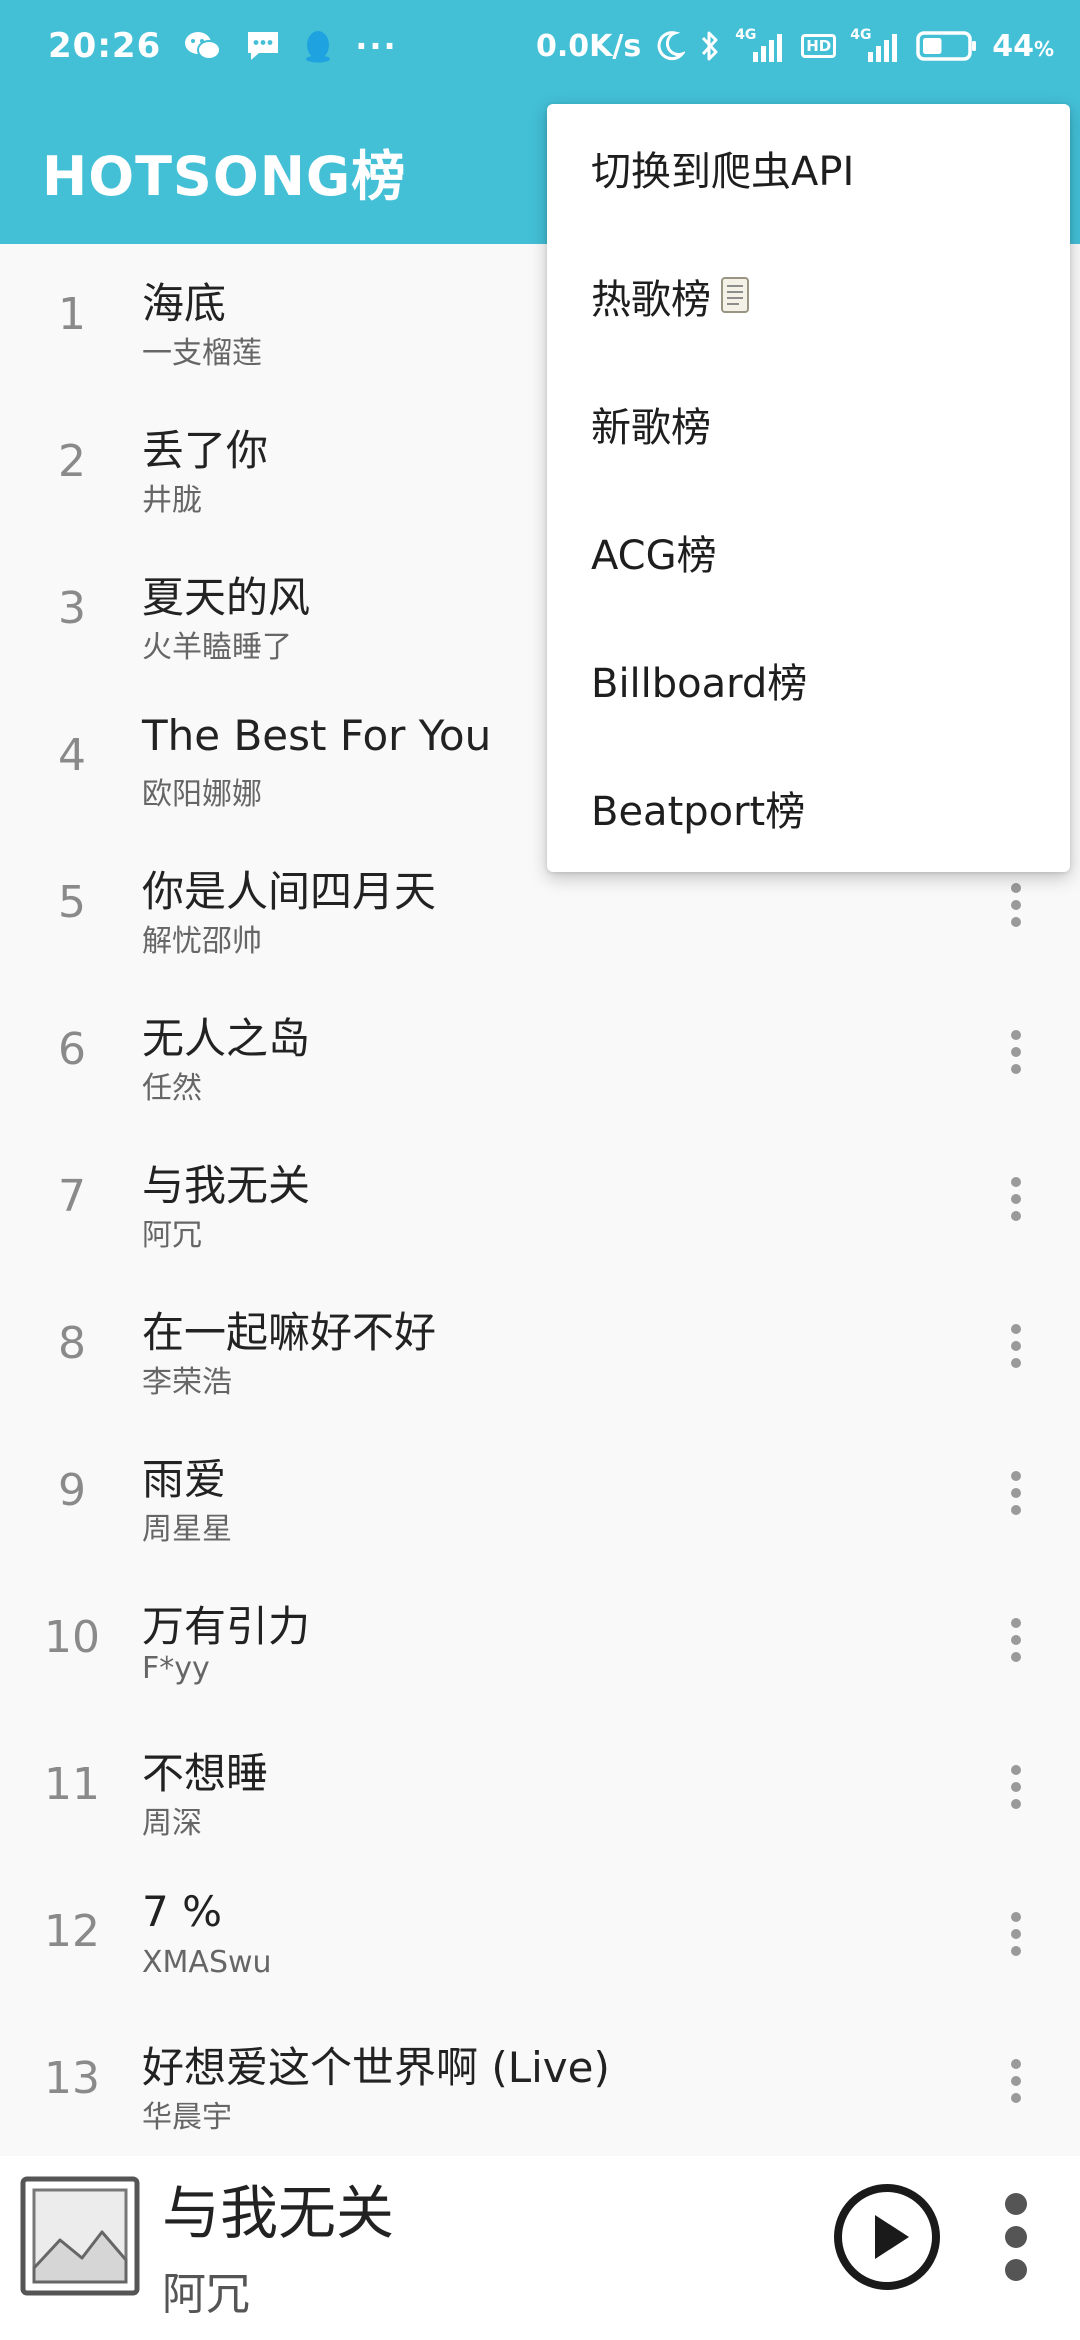 This screenshot has width=1080, height=2340. What do you see at coordinates (172, 1823) in the screenshot?
I see `song-artist: 周深` at bounding box center [172, 1823].